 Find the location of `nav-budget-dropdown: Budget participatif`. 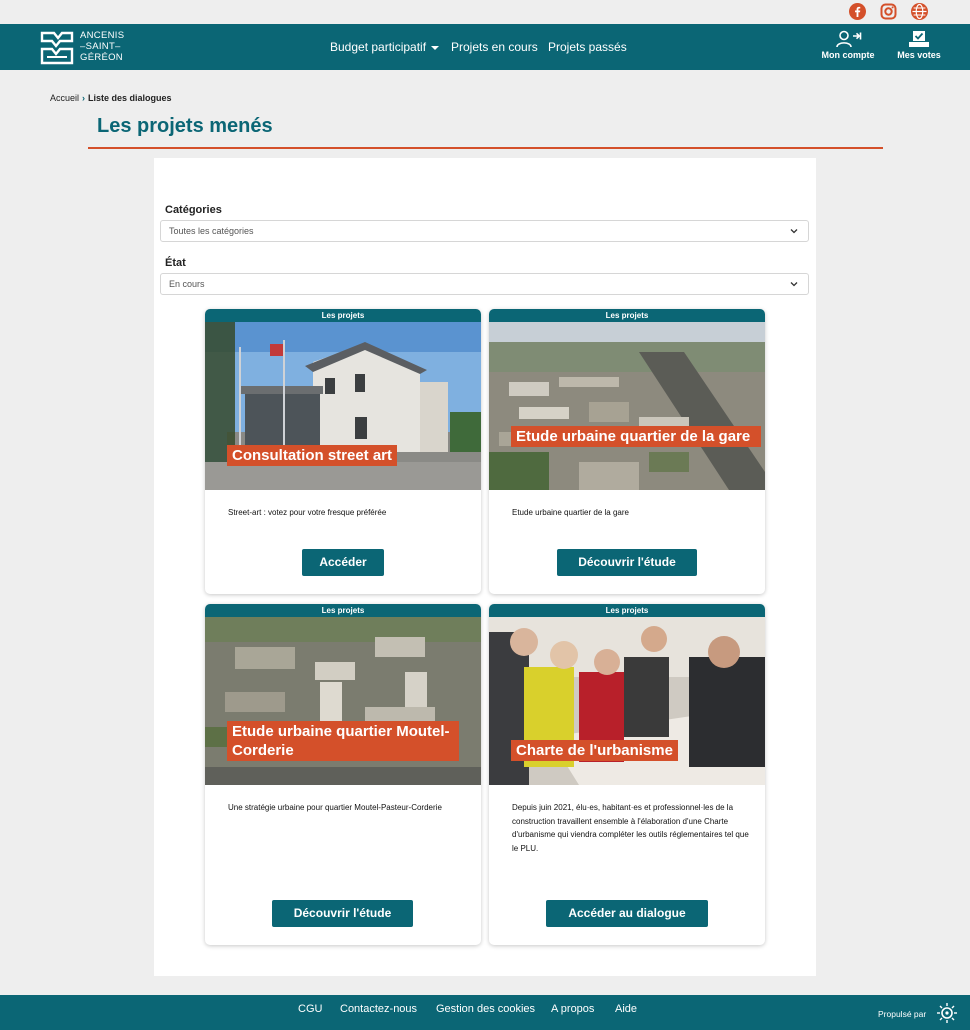

nav-budget-dropdown: Budget participatif is located at coordinates (385, 47).